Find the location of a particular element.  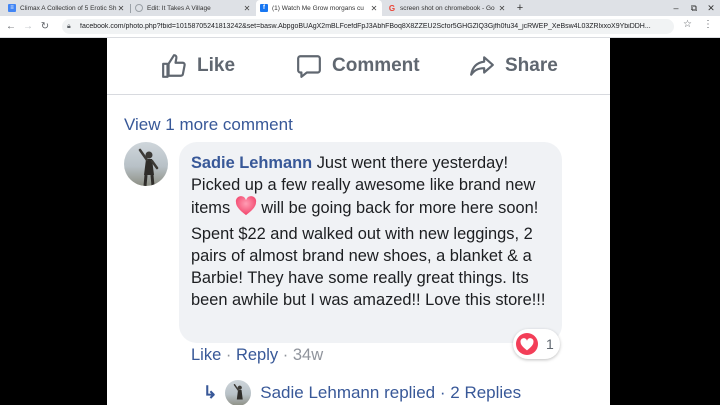

forward-icon: → is located at coordinates (28, 26).